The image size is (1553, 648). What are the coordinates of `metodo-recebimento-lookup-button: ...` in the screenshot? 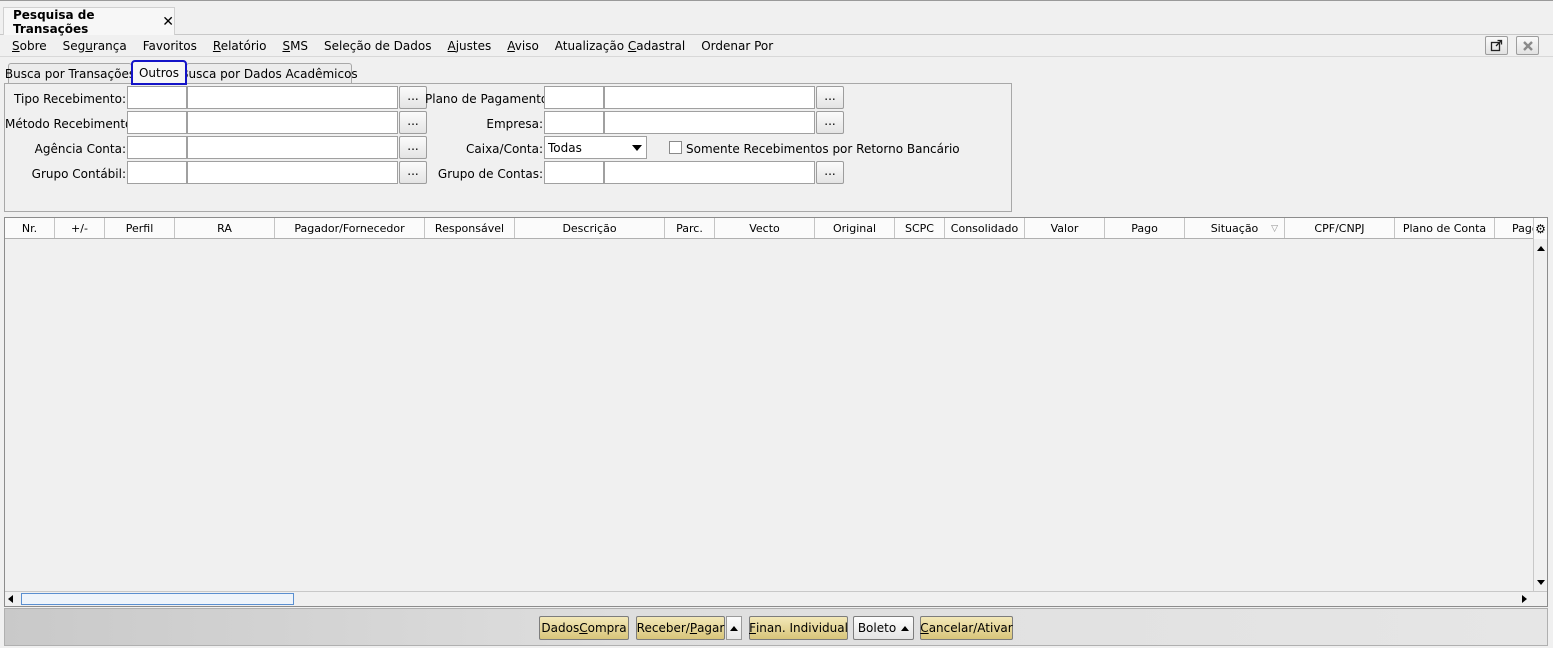 It's located at (413, 122).